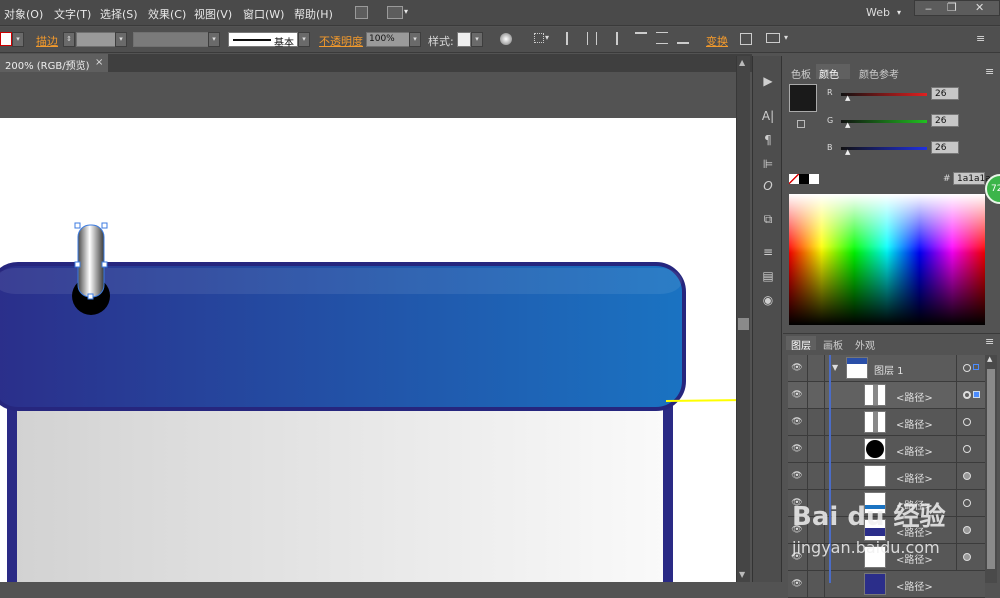 The image size is (1000, 598). I want to click on menu-type: 文字(T), so click(72, 14).